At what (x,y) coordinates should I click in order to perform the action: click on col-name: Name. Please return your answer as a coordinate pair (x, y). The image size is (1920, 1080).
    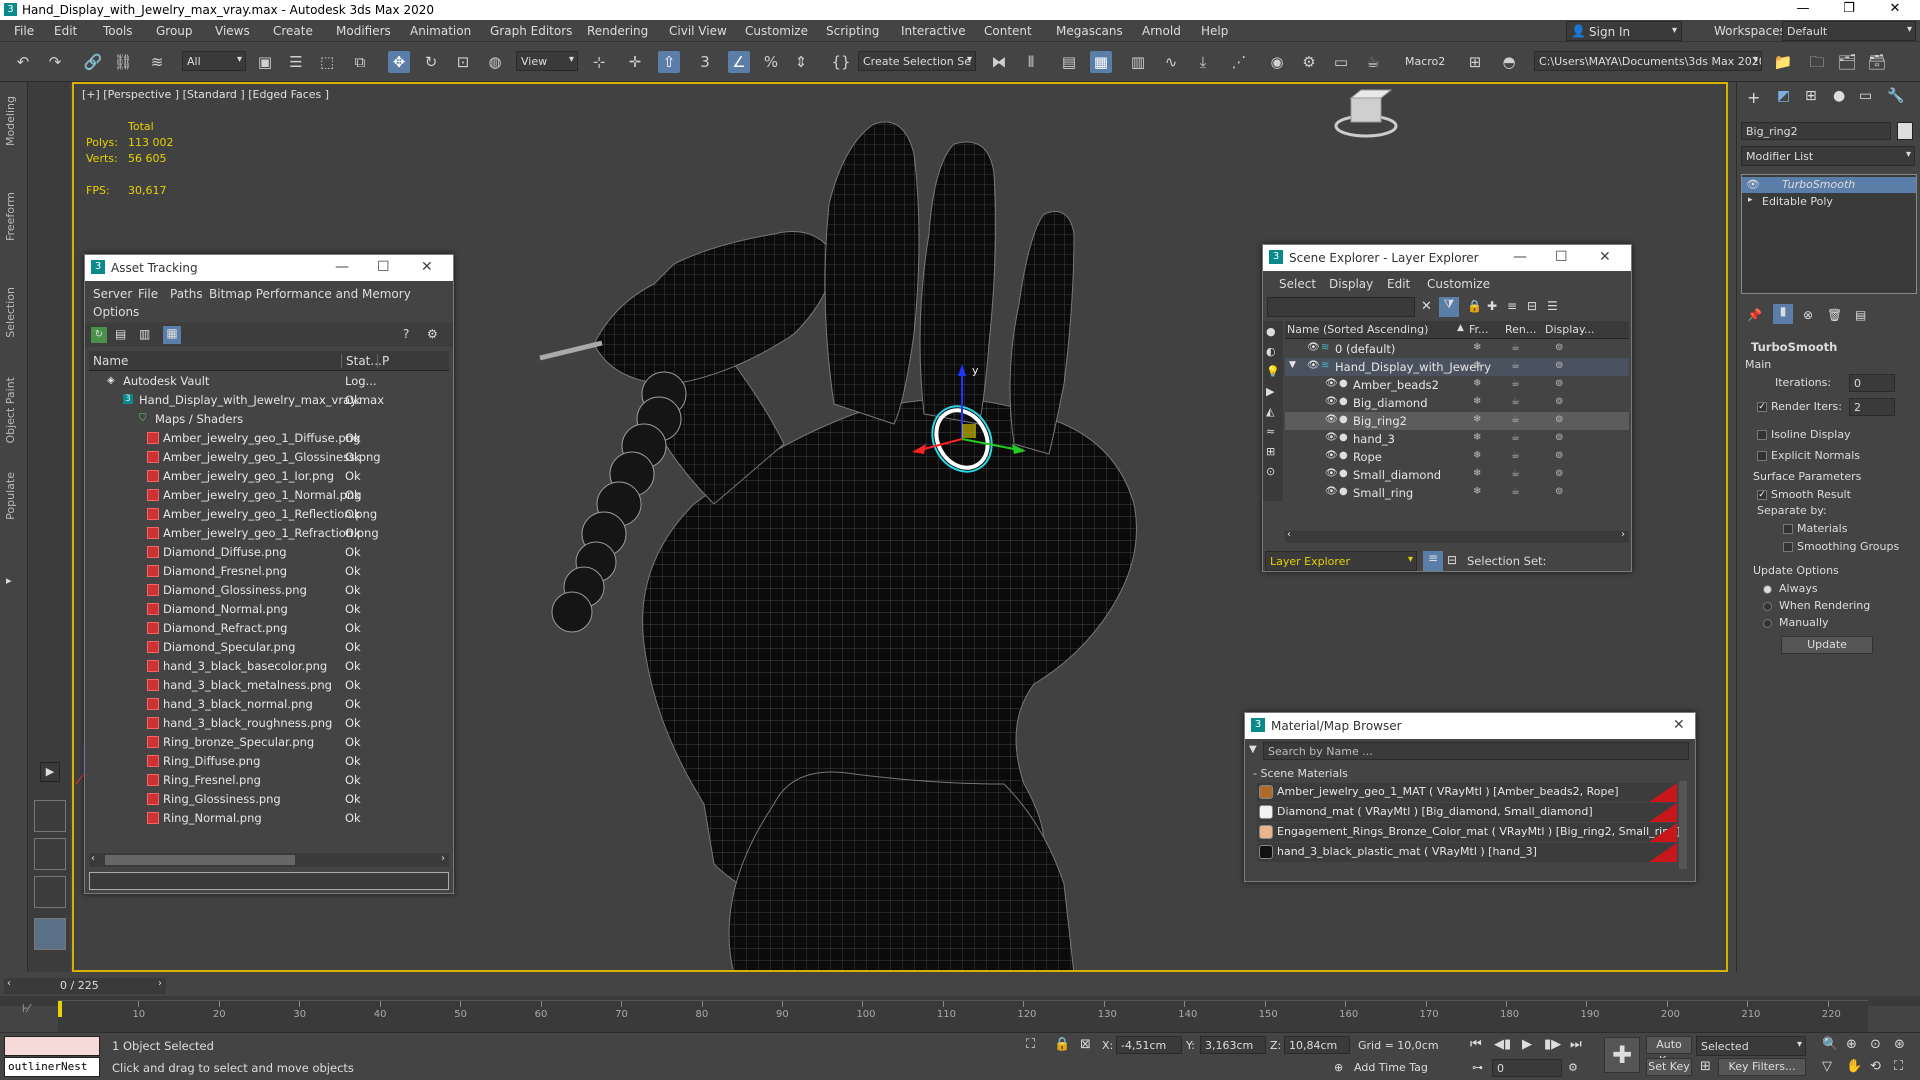
    Looking at the image, I should click on (110, 361).